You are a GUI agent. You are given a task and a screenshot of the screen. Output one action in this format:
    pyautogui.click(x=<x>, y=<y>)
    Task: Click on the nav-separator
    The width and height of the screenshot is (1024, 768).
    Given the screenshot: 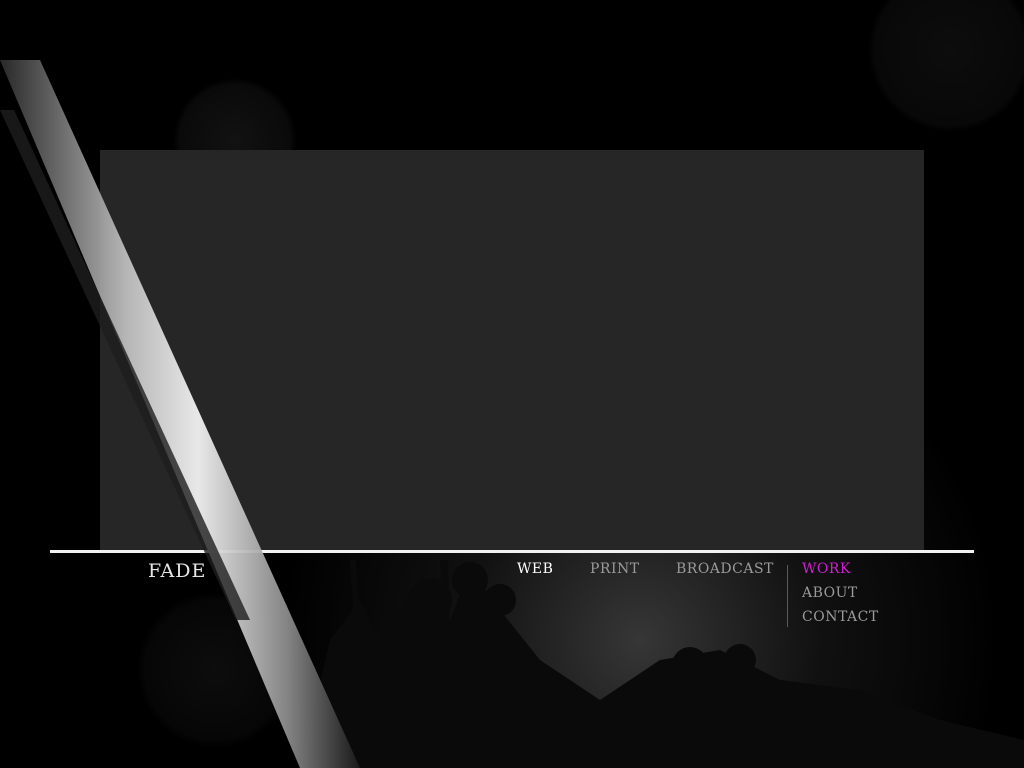 What is the action you would take?
    pyautogui.click(x=787, y=596)
    